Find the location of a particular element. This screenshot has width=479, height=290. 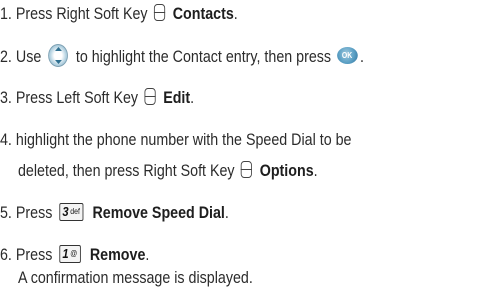

key-number: 3 is located at coordinates (65, 211).